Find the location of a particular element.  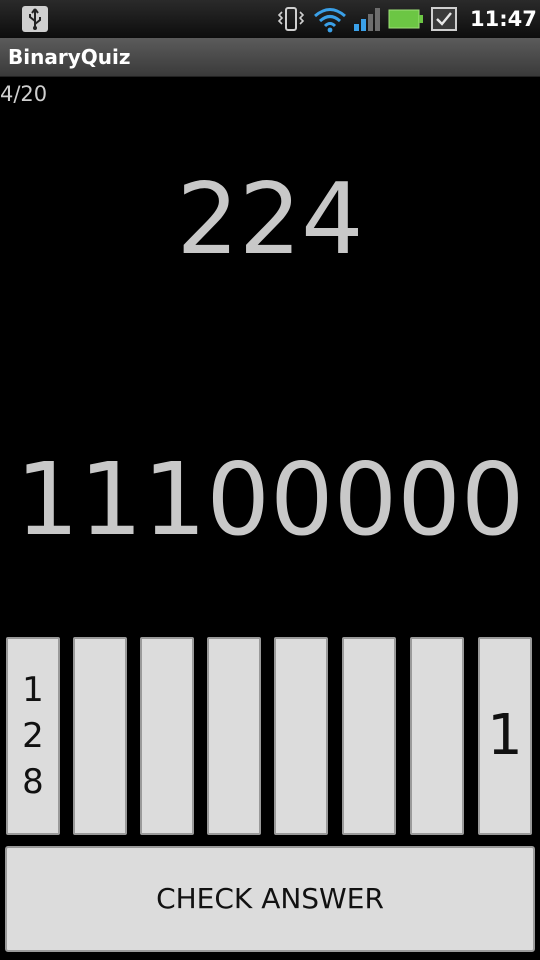

binary-number: 11100000 is located at coordinates (270, 499).